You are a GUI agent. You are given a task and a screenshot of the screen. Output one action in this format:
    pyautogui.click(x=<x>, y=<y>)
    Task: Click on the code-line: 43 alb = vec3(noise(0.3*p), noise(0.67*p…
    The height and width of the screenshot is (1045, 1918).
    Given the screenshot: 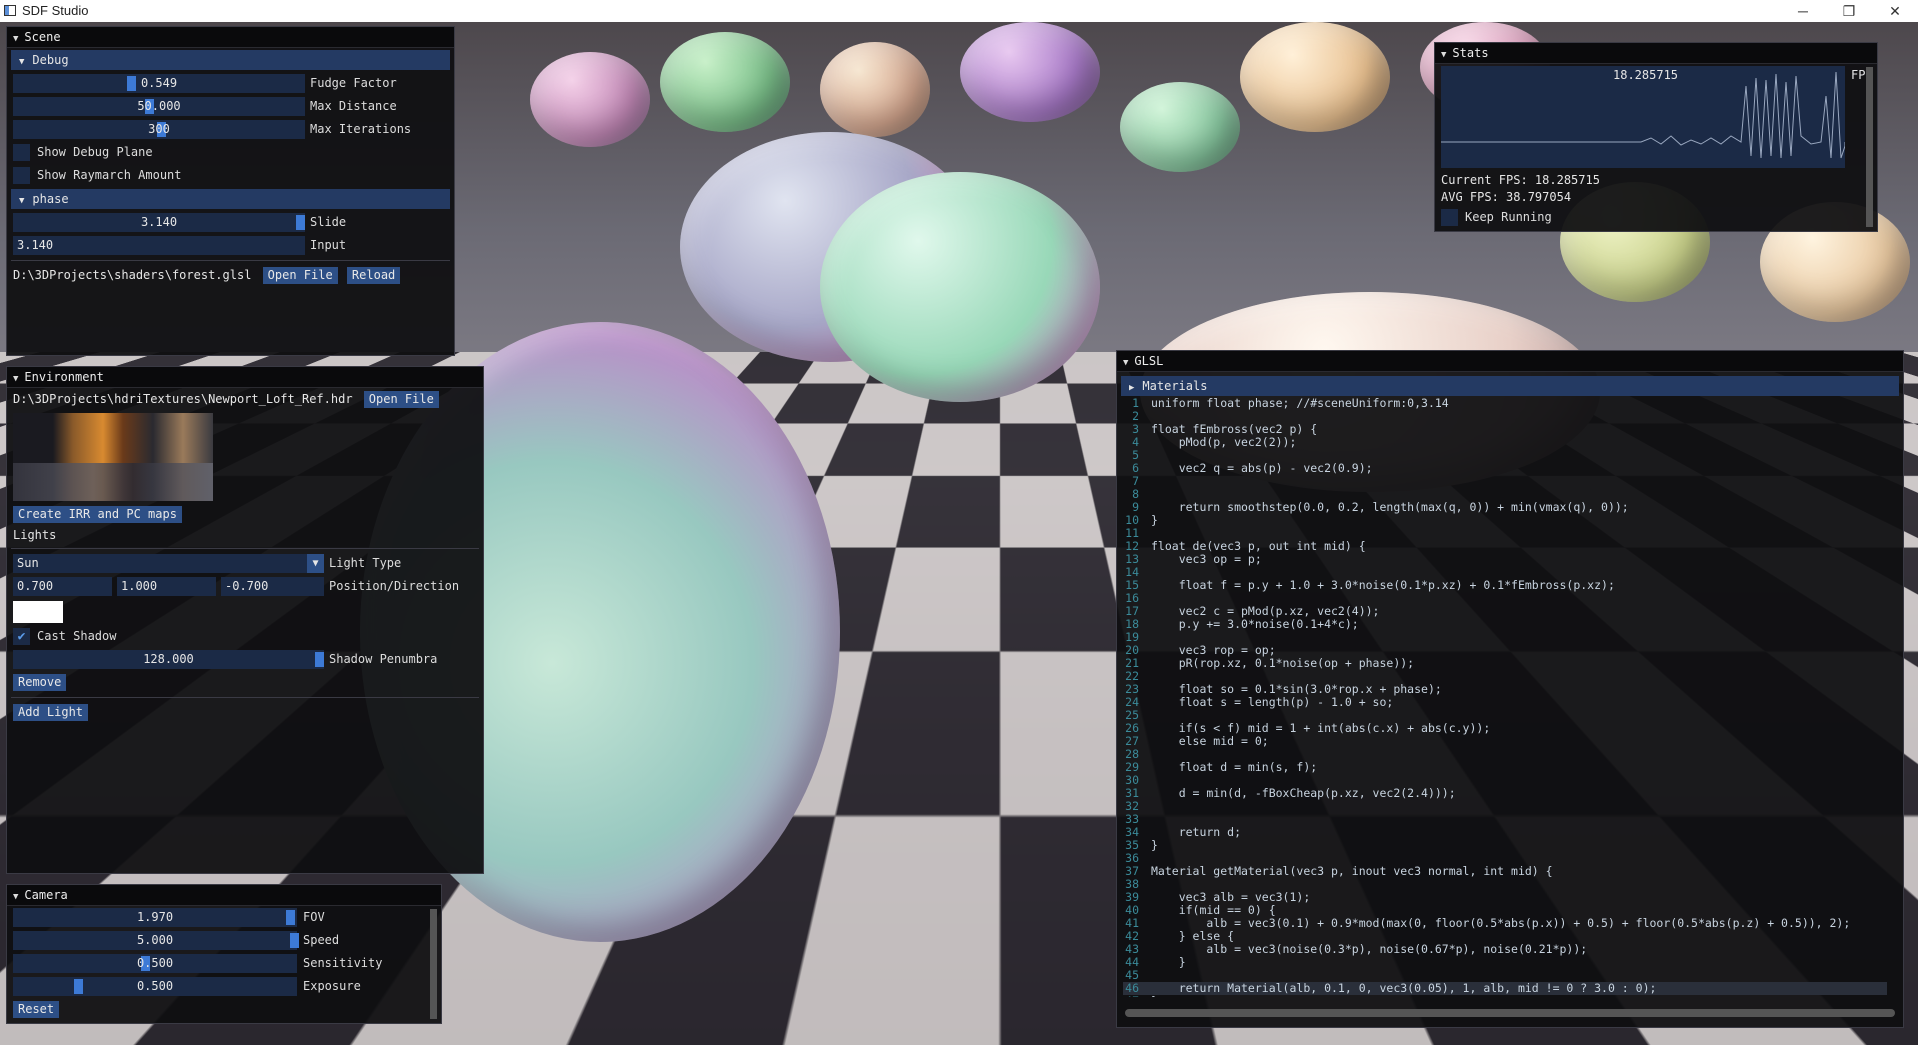 What is the action you would take?
    pyautogui.click(x=1505, y=949)
    